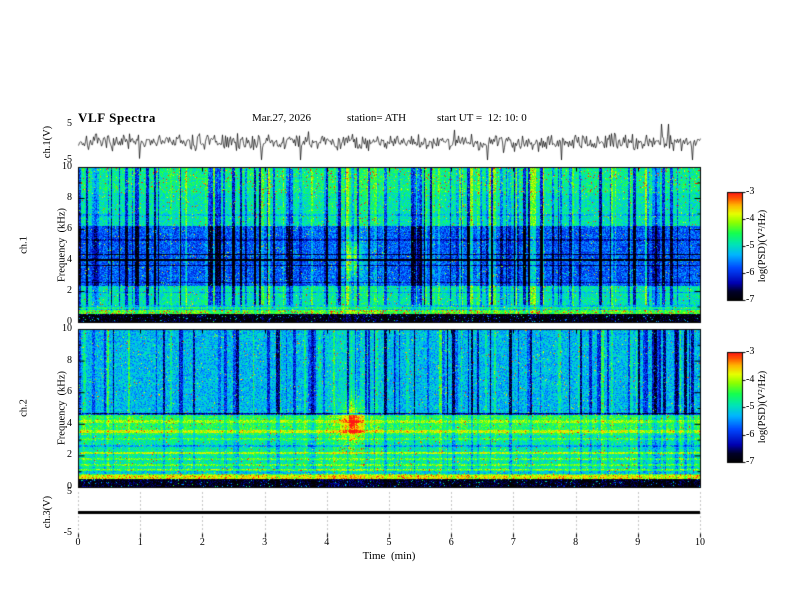 This screenshot has width=792, height=612. Describe the element at coordinates (482, 118) in the screenshot. I see `start-ut-label: start UT = 12: 10: 0` at that location.